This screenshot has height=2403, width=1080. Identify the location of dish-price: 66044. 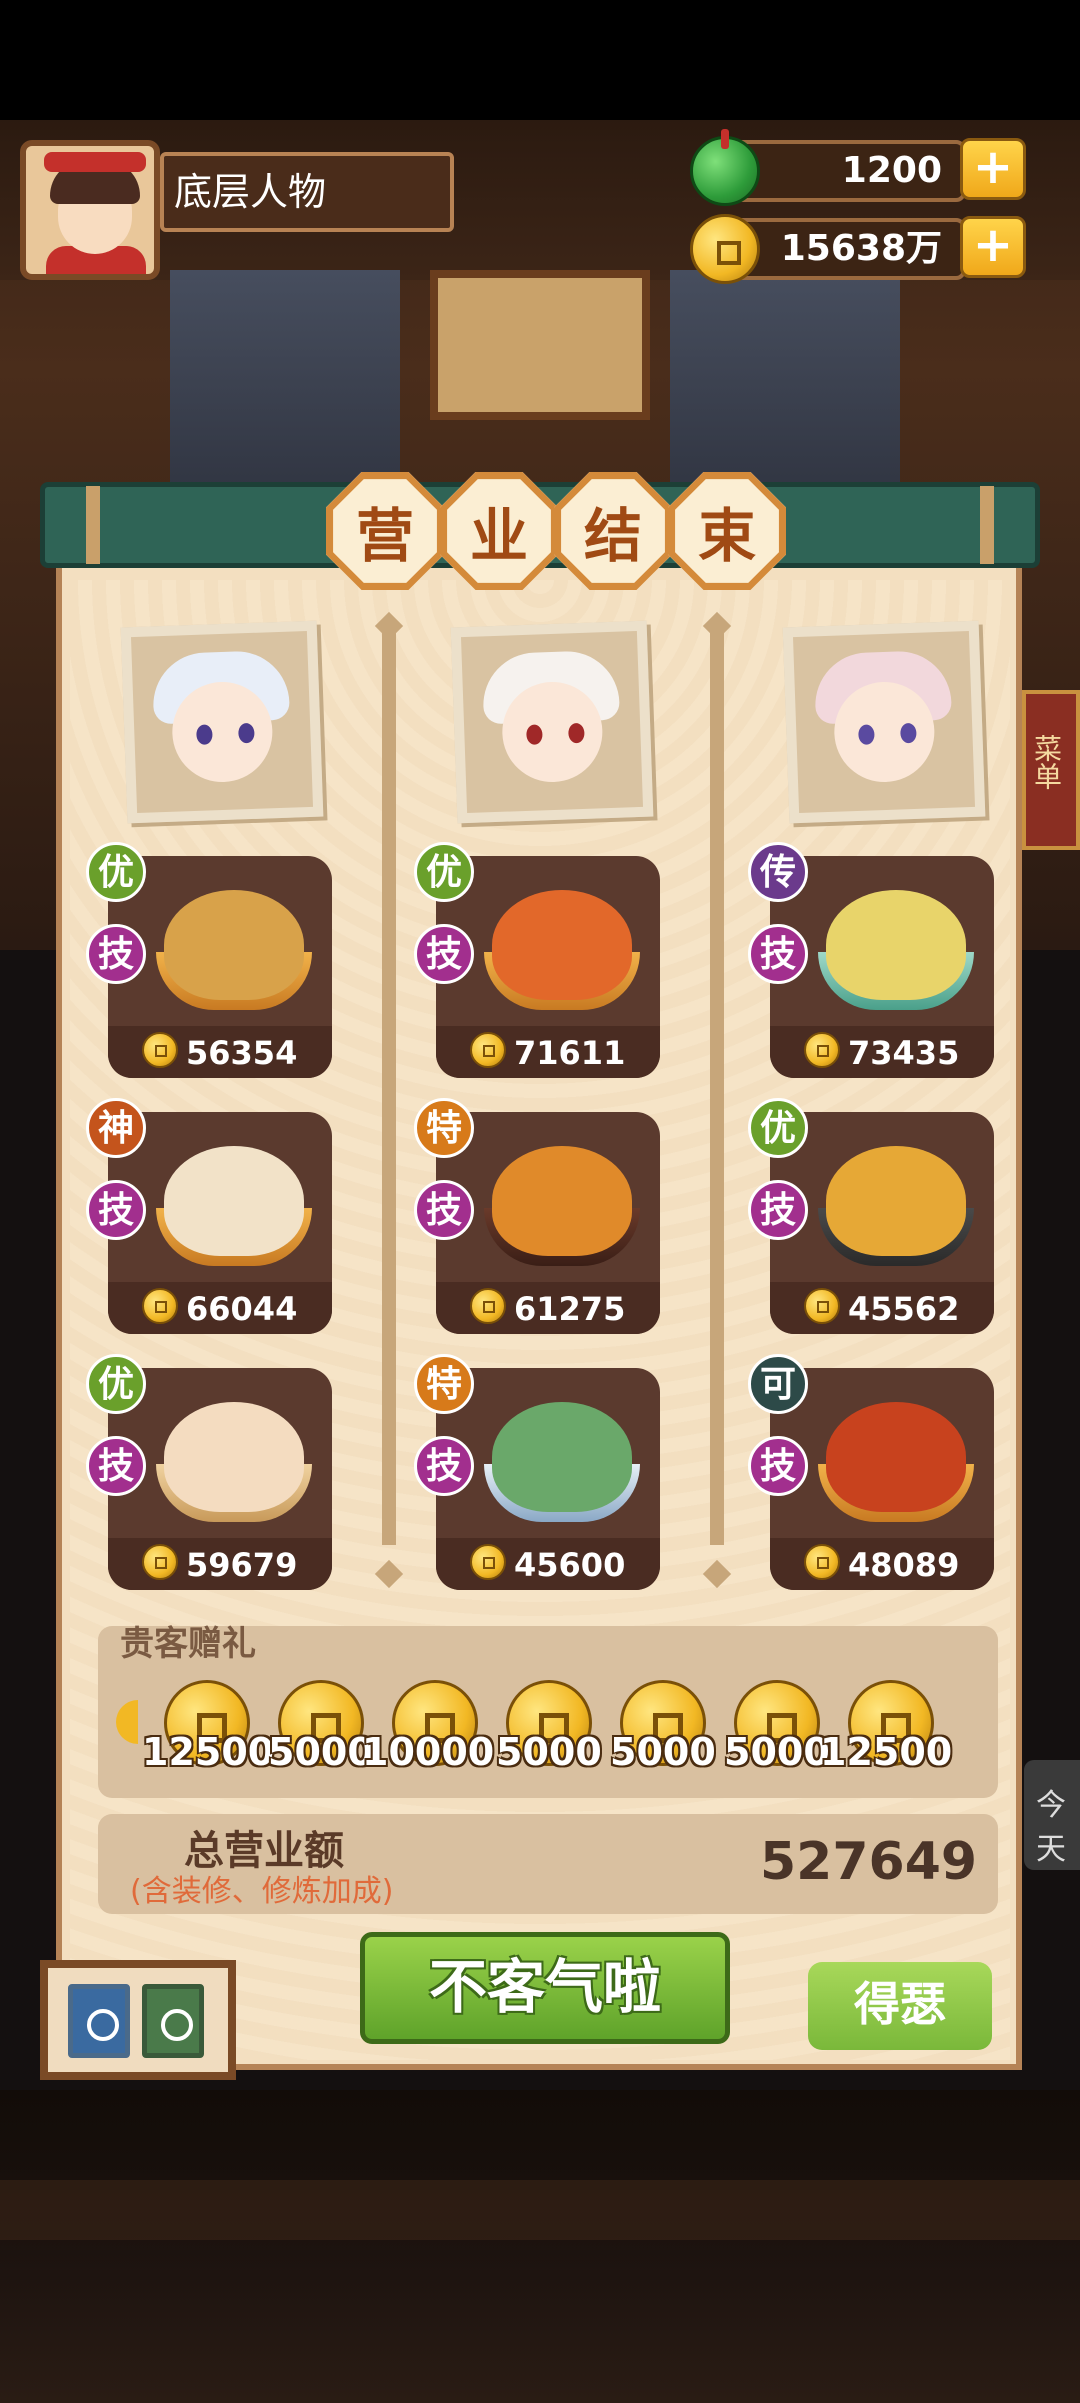
(242, 1309).